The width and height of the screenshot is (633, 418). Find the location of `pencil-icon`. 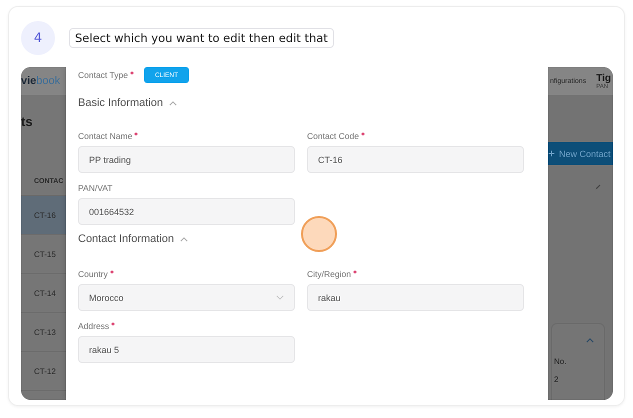

pencil-icon is located at coordinates (598, 187).